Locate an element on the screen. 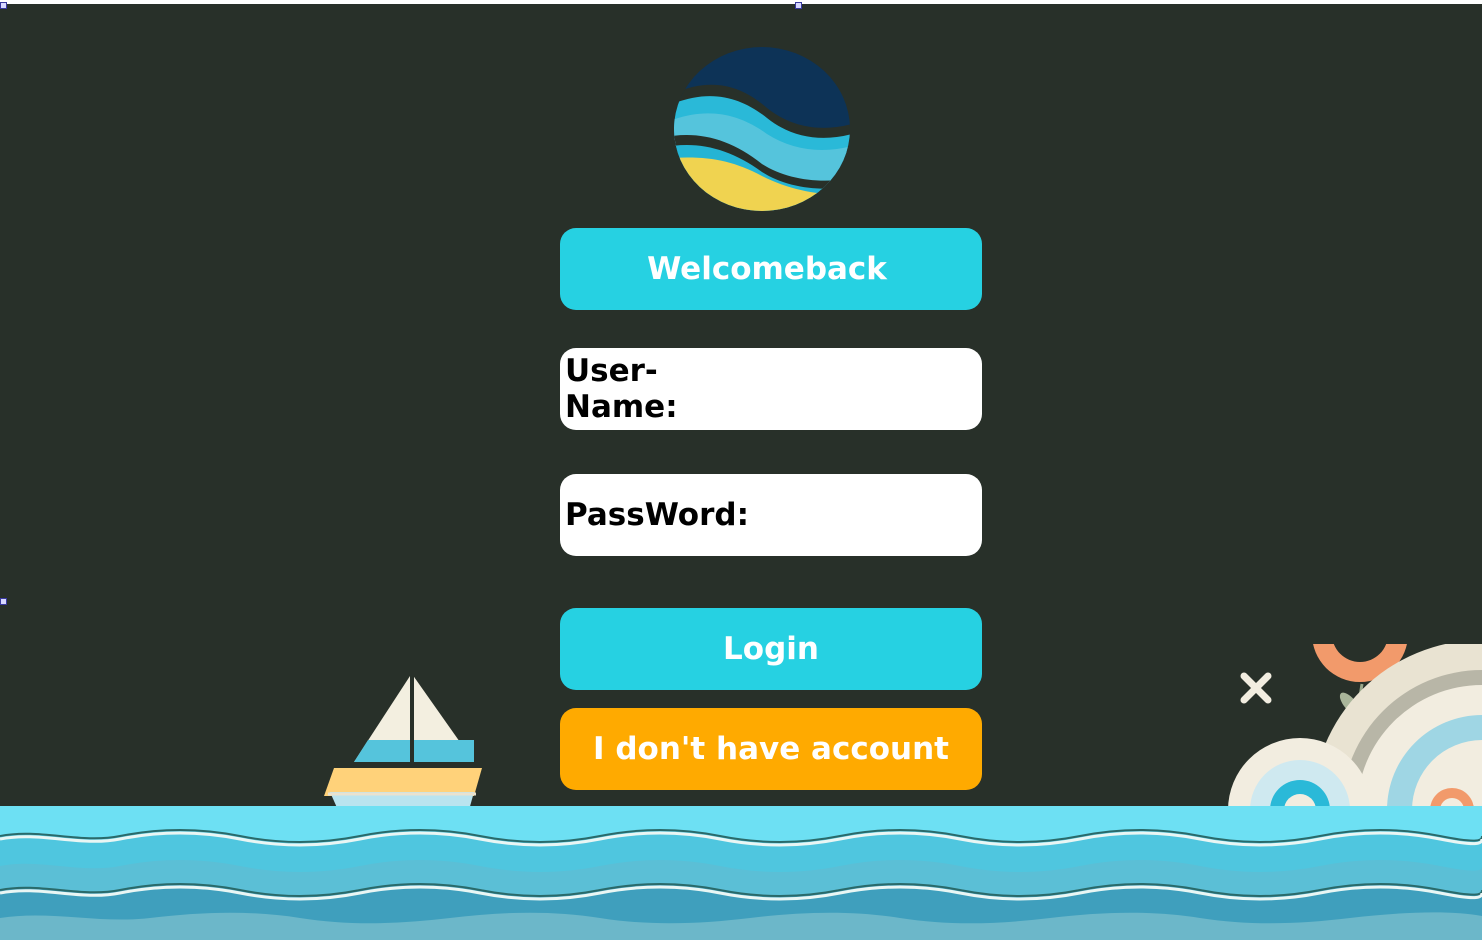  username-label: User-Name: is located at coordinates (621, 389).